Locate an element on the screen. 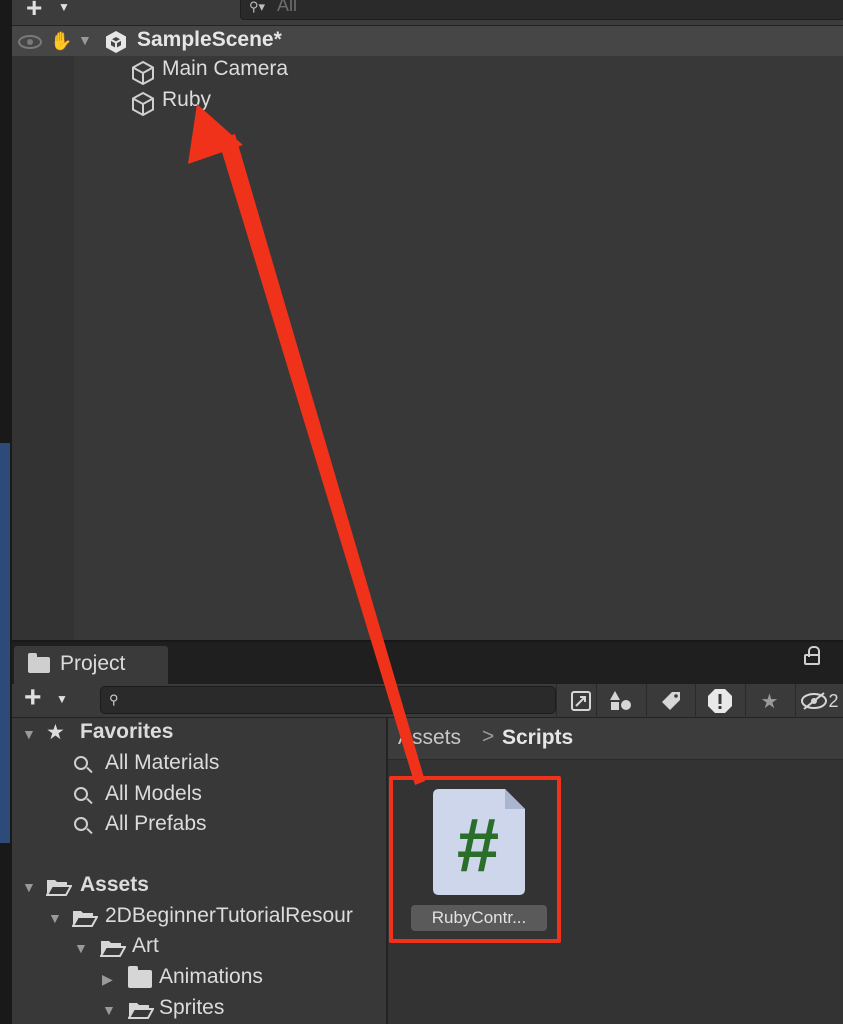 This screenshot has width=843, height=1024. shapes-icon is located at coordinates (620, 700).